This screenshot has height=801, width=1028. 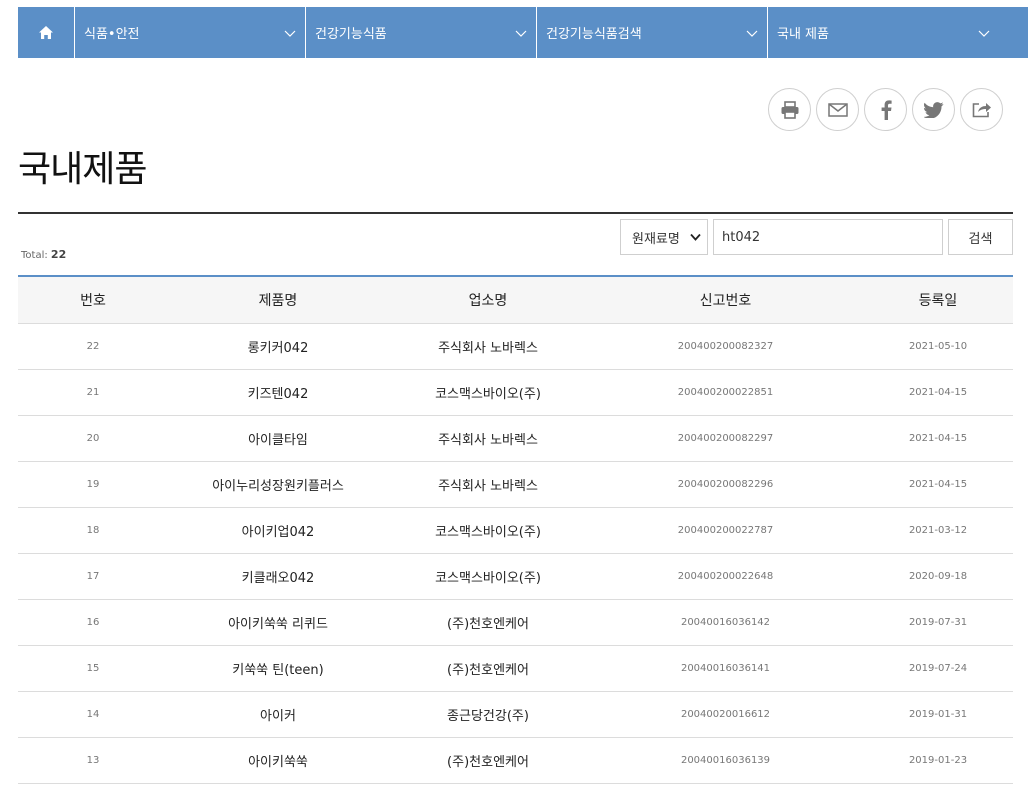 I want to click on search-button: 검색, so click(x=980, y=237).